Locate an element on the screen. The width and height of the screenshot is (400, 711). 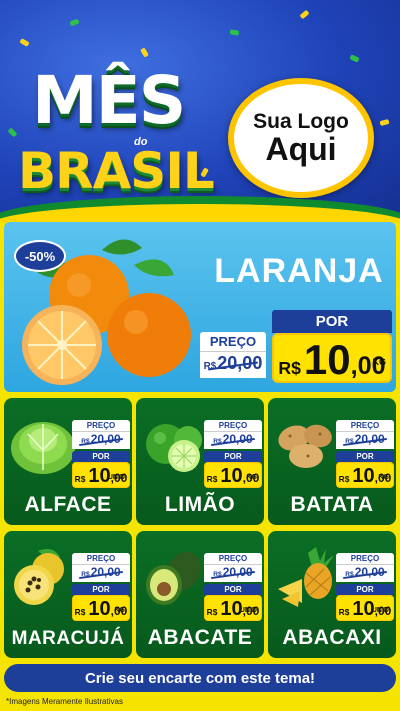
product-card-limao: PREÇO R$20,00 POR R$ 10,00 KG LIMÃO is located at coordinates (200, 461).